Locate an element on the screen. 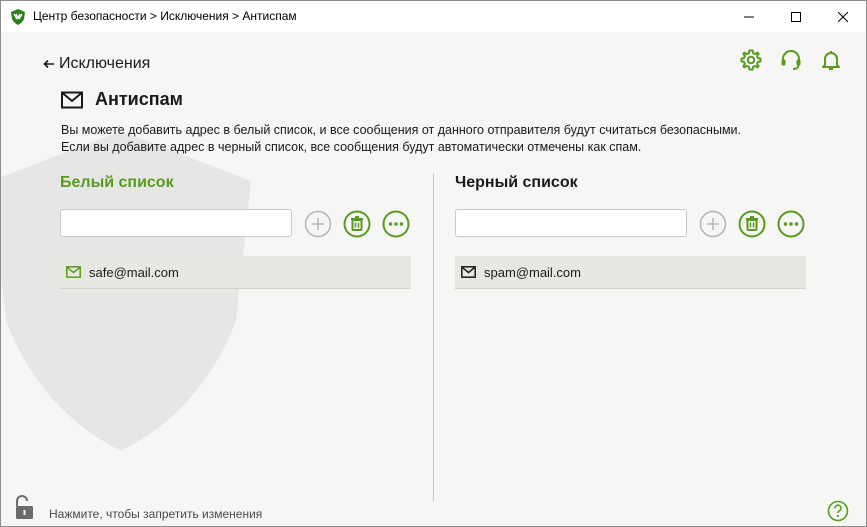 Image resolution: width=867 pixels, height=527 pixels. blacklist-controls is located at coordinates (630, 225).